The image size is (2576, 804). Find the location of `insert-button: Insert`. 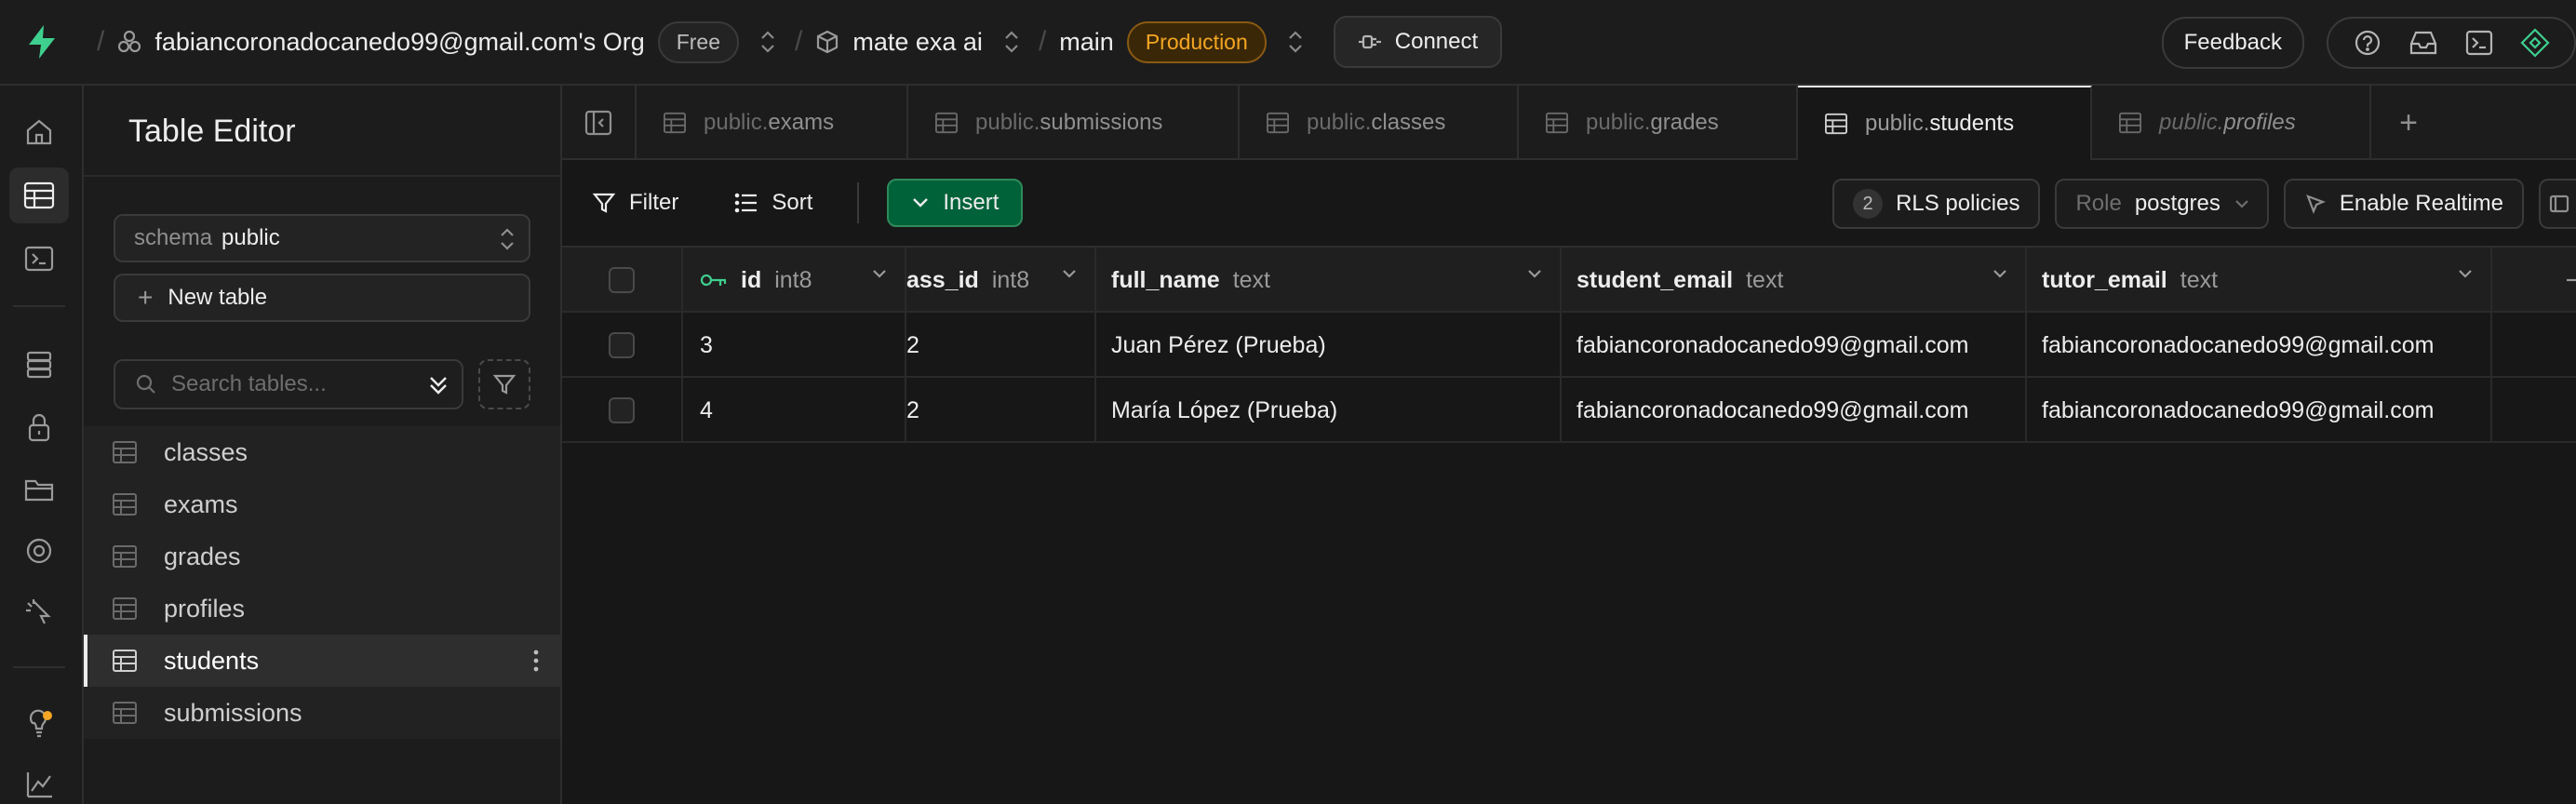

insert-button: Insert is located at coordinates (955, 203).